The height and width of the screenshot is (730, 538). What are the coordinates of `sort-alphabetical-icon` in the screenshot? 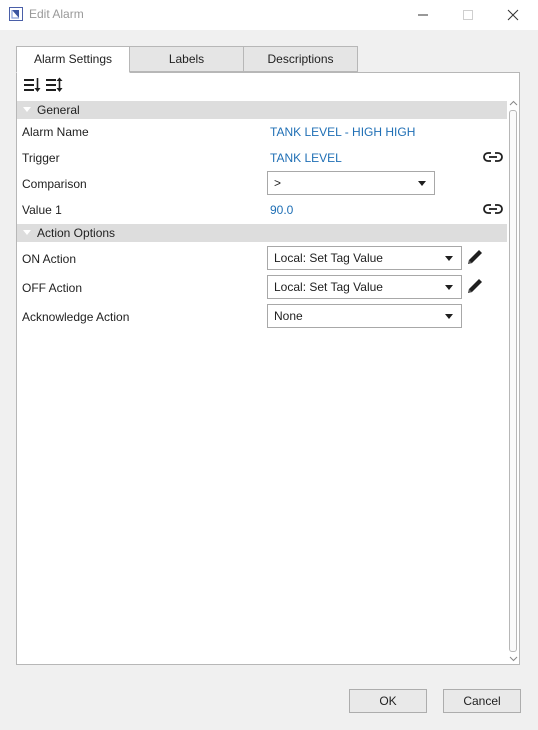 It's located at (54, 85).